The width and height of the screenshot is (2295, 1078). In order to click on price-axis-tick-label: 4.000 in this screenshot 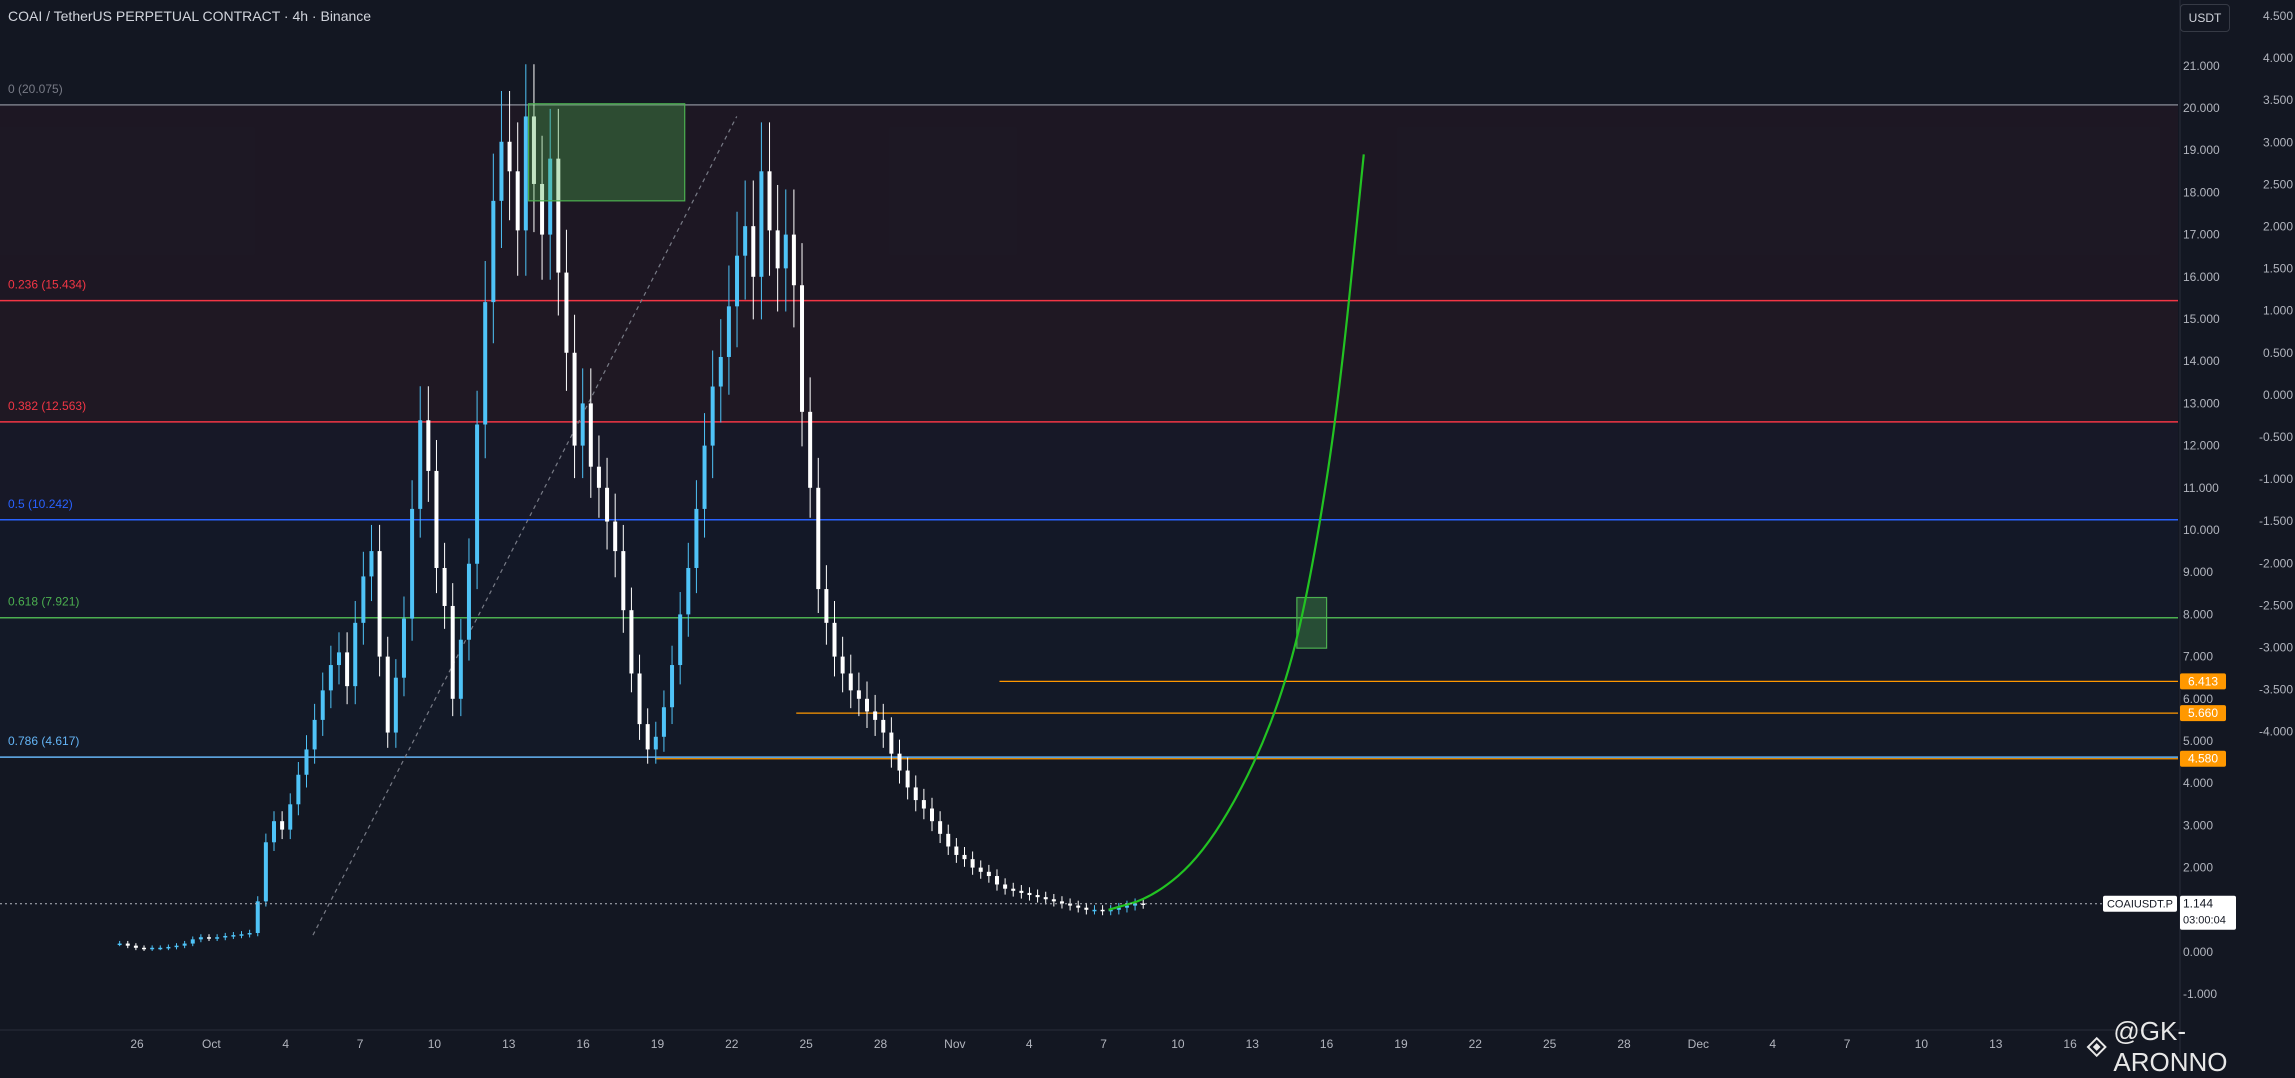, I will do `click(2198, 783)`.